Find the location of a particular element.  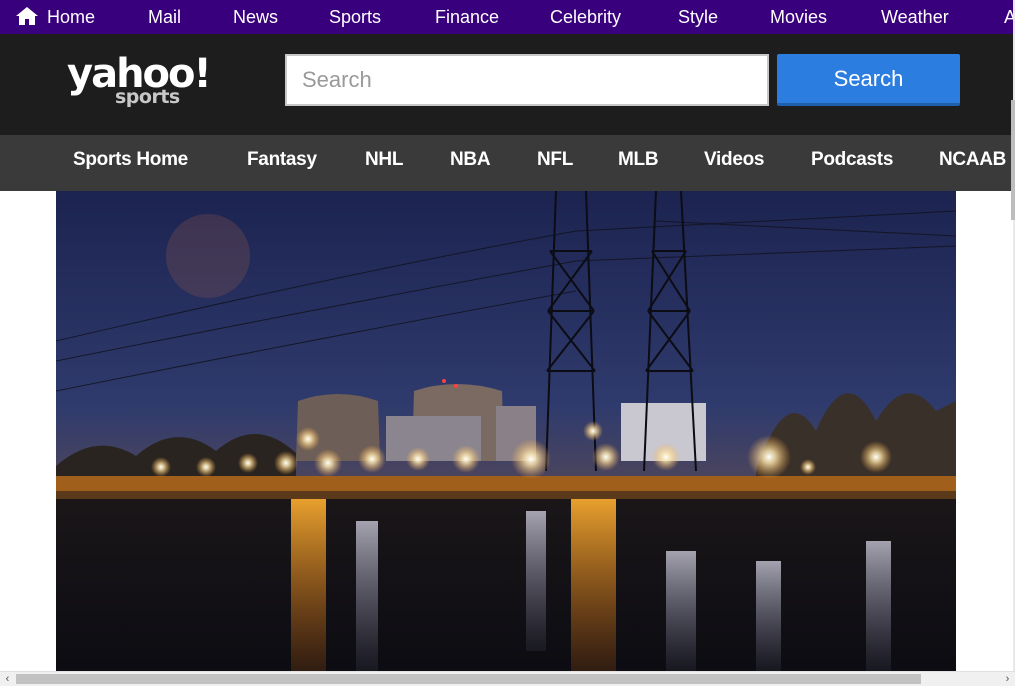

top-nav-weather: Weather is located at coordinates (915, 17).